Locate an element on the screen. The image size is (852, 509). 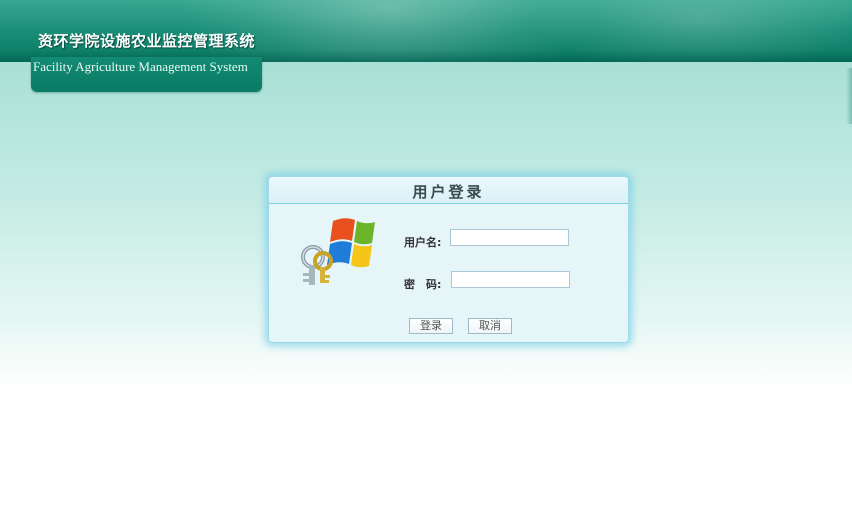
login-title: 用户登录 is located at coordinates (448, 192).